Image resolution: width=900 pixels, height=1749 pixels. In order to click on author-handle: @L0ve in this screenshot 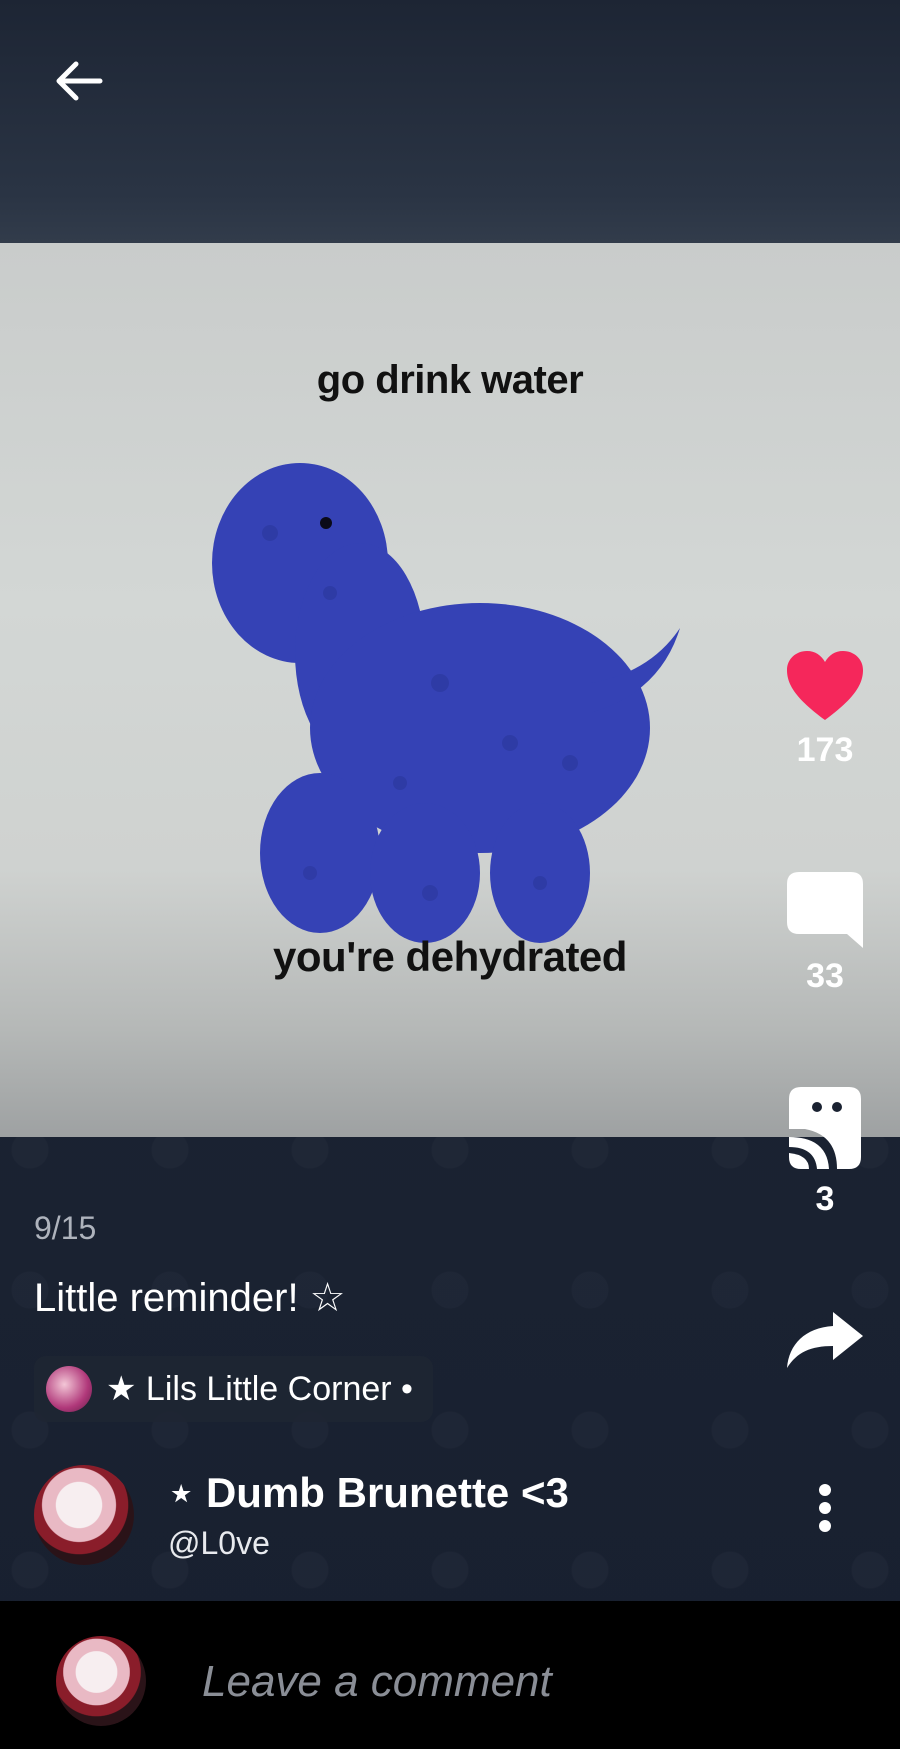, I will do `click(219, 1543)`.